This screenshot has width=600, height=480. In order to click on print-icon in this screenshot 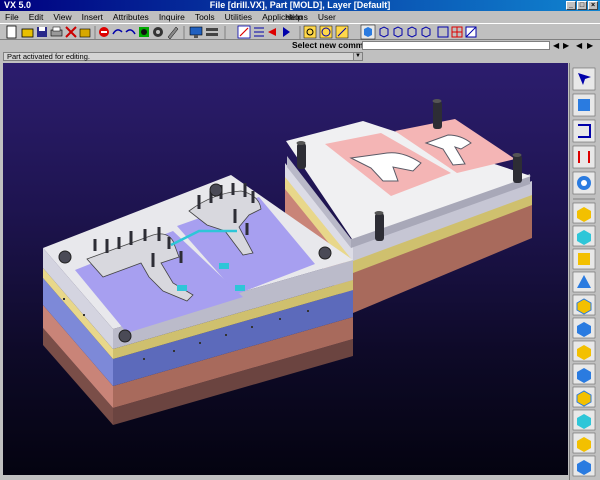, I will do `click(56, 31)`.